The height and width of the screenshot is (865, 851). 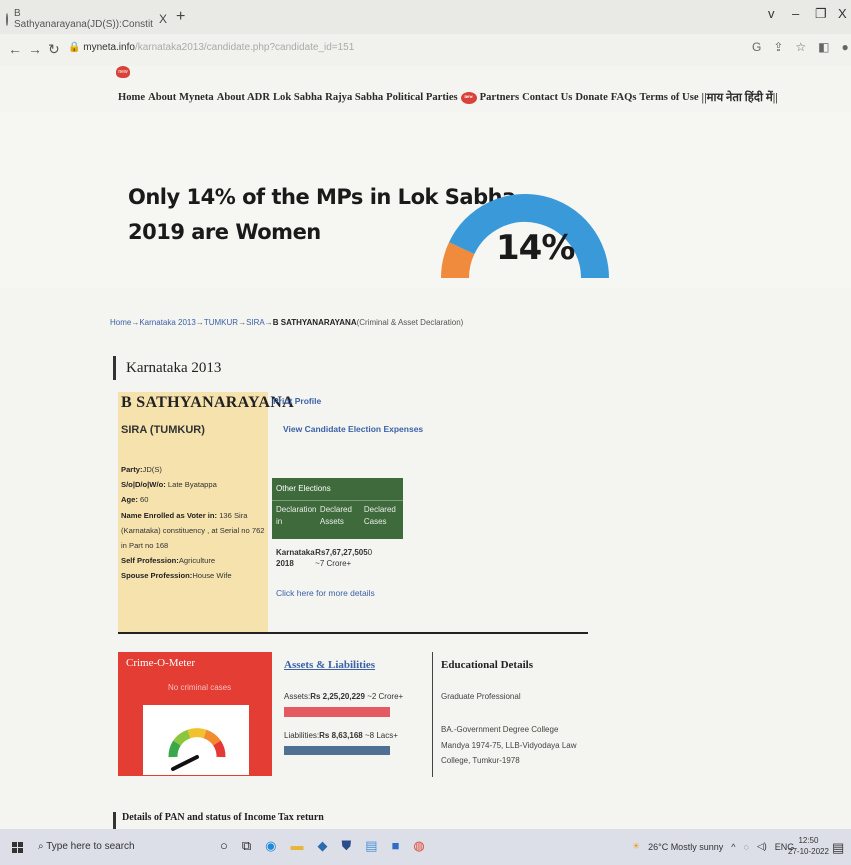 What do you see at coordinates (242, 322) in the screenshot?
I see `crumb-sep: →` at bounding box center [242, 322].